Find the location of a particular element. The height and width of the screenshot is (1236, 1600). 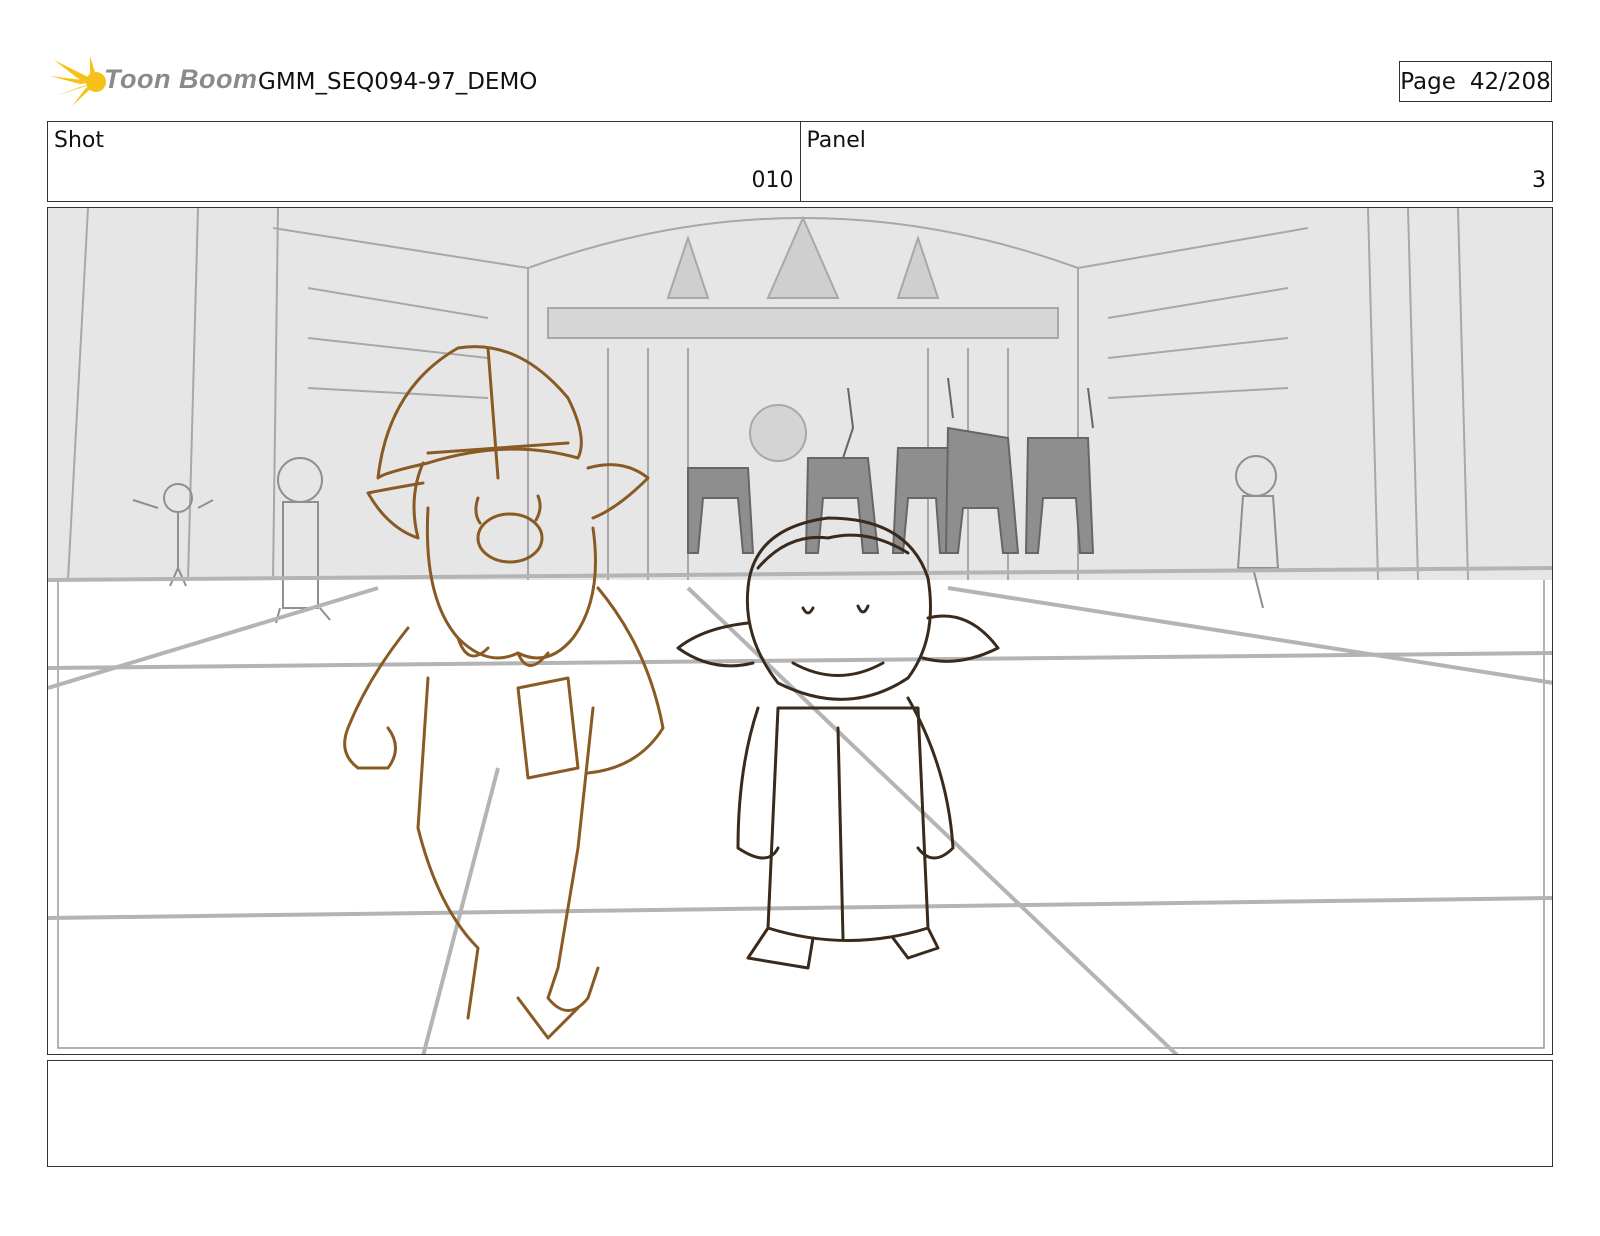

santa-mug is located at coordinates (548, 728).